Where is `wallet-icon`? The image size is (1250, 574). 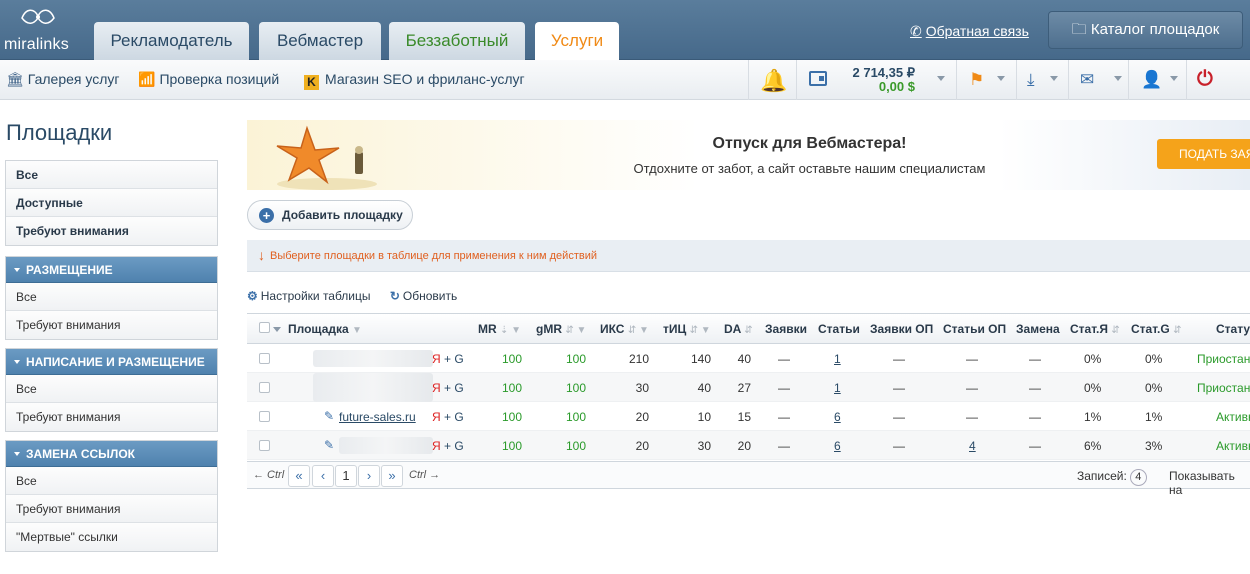 wallet-icon is located at coordinates (818, 78).